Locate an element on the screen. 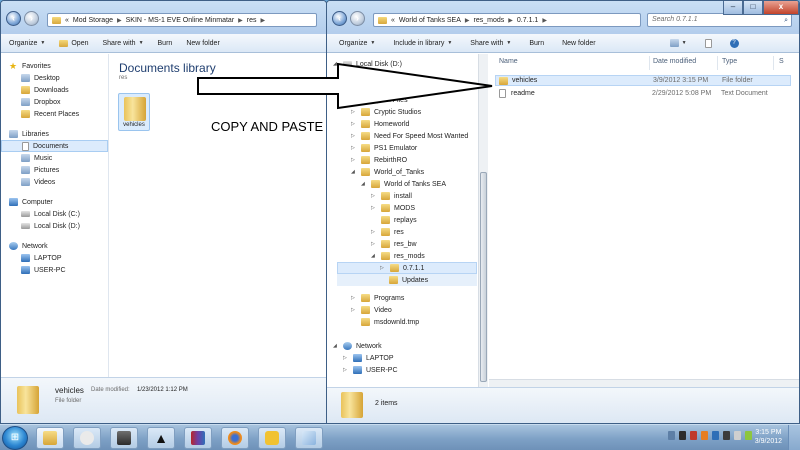 This screenshot has height=450, width=800. taskbar-app-garena is located at coordinates (272, 438).